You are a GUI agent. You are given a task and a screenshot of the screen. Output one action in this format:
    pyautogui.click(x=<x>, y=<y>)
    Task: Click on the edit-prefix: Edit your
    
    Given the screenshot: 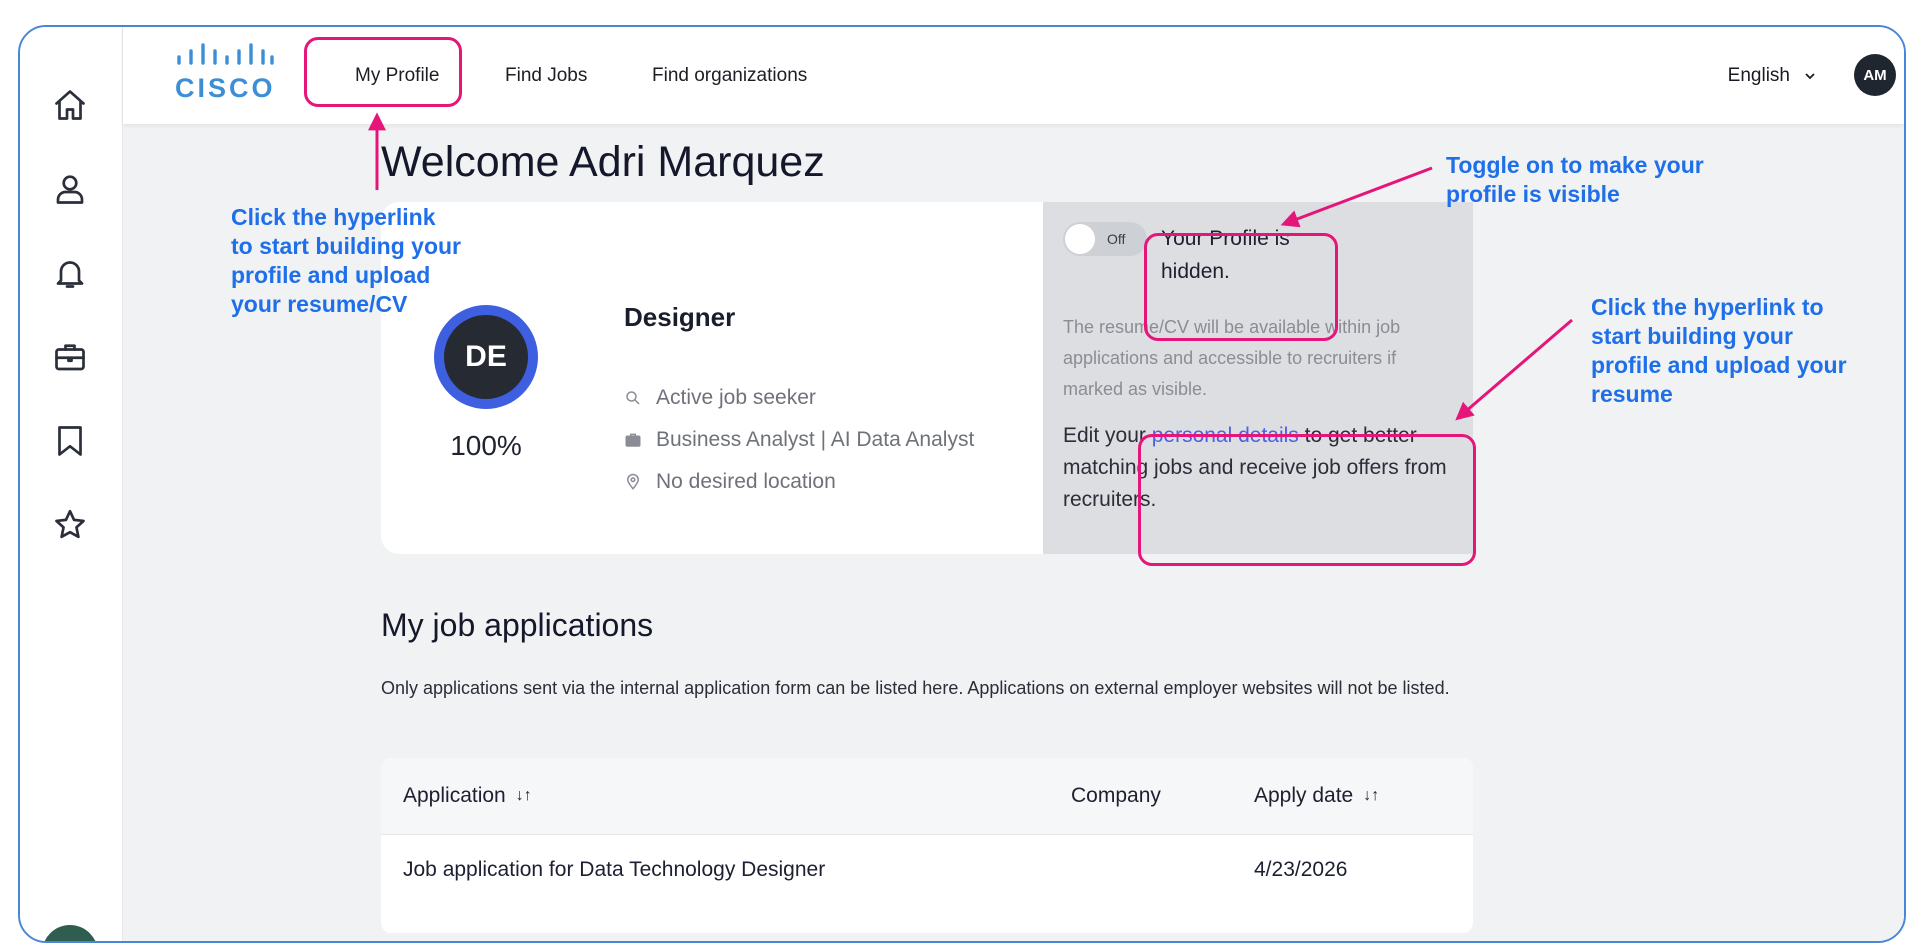 What is the action you would take?
    pyautogui.click(x=1107, y=435)
    